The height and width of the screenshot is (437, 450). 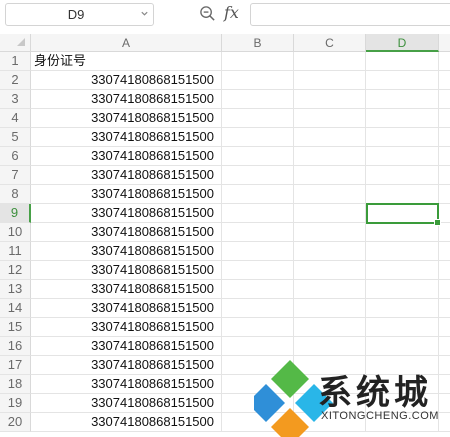 I want to click on row-header-17: 17, so click(x=15, y=365).